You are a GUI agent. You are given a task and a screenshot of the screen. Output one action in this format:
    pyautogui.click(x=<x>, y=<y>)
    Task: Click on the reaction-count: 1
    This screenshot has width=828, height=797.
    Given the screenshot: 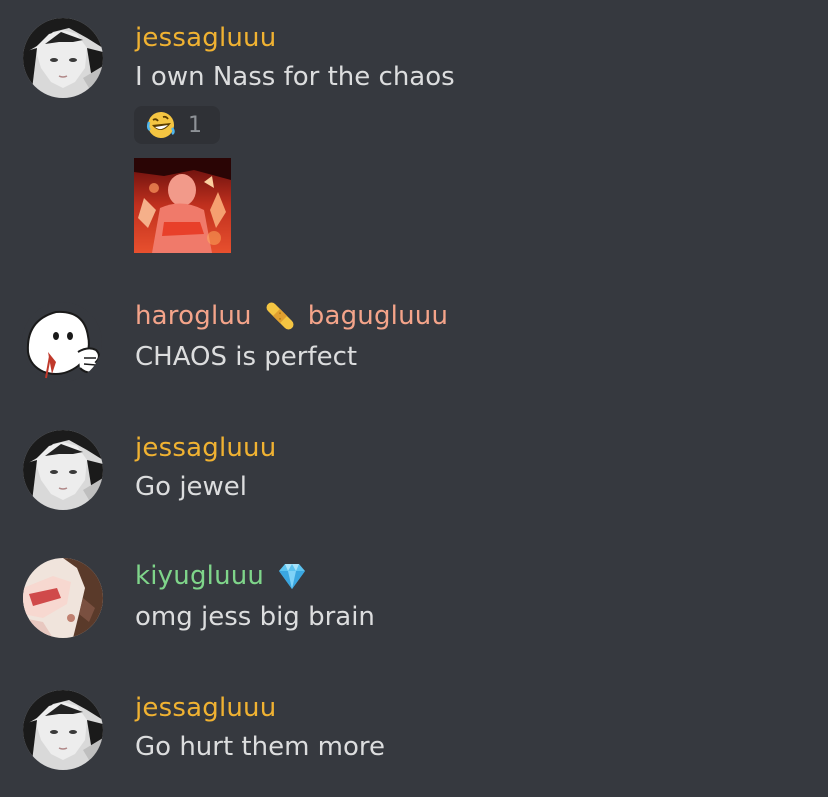 What is the action you would take?
    pyautogui.click(x=195, y=125)
    